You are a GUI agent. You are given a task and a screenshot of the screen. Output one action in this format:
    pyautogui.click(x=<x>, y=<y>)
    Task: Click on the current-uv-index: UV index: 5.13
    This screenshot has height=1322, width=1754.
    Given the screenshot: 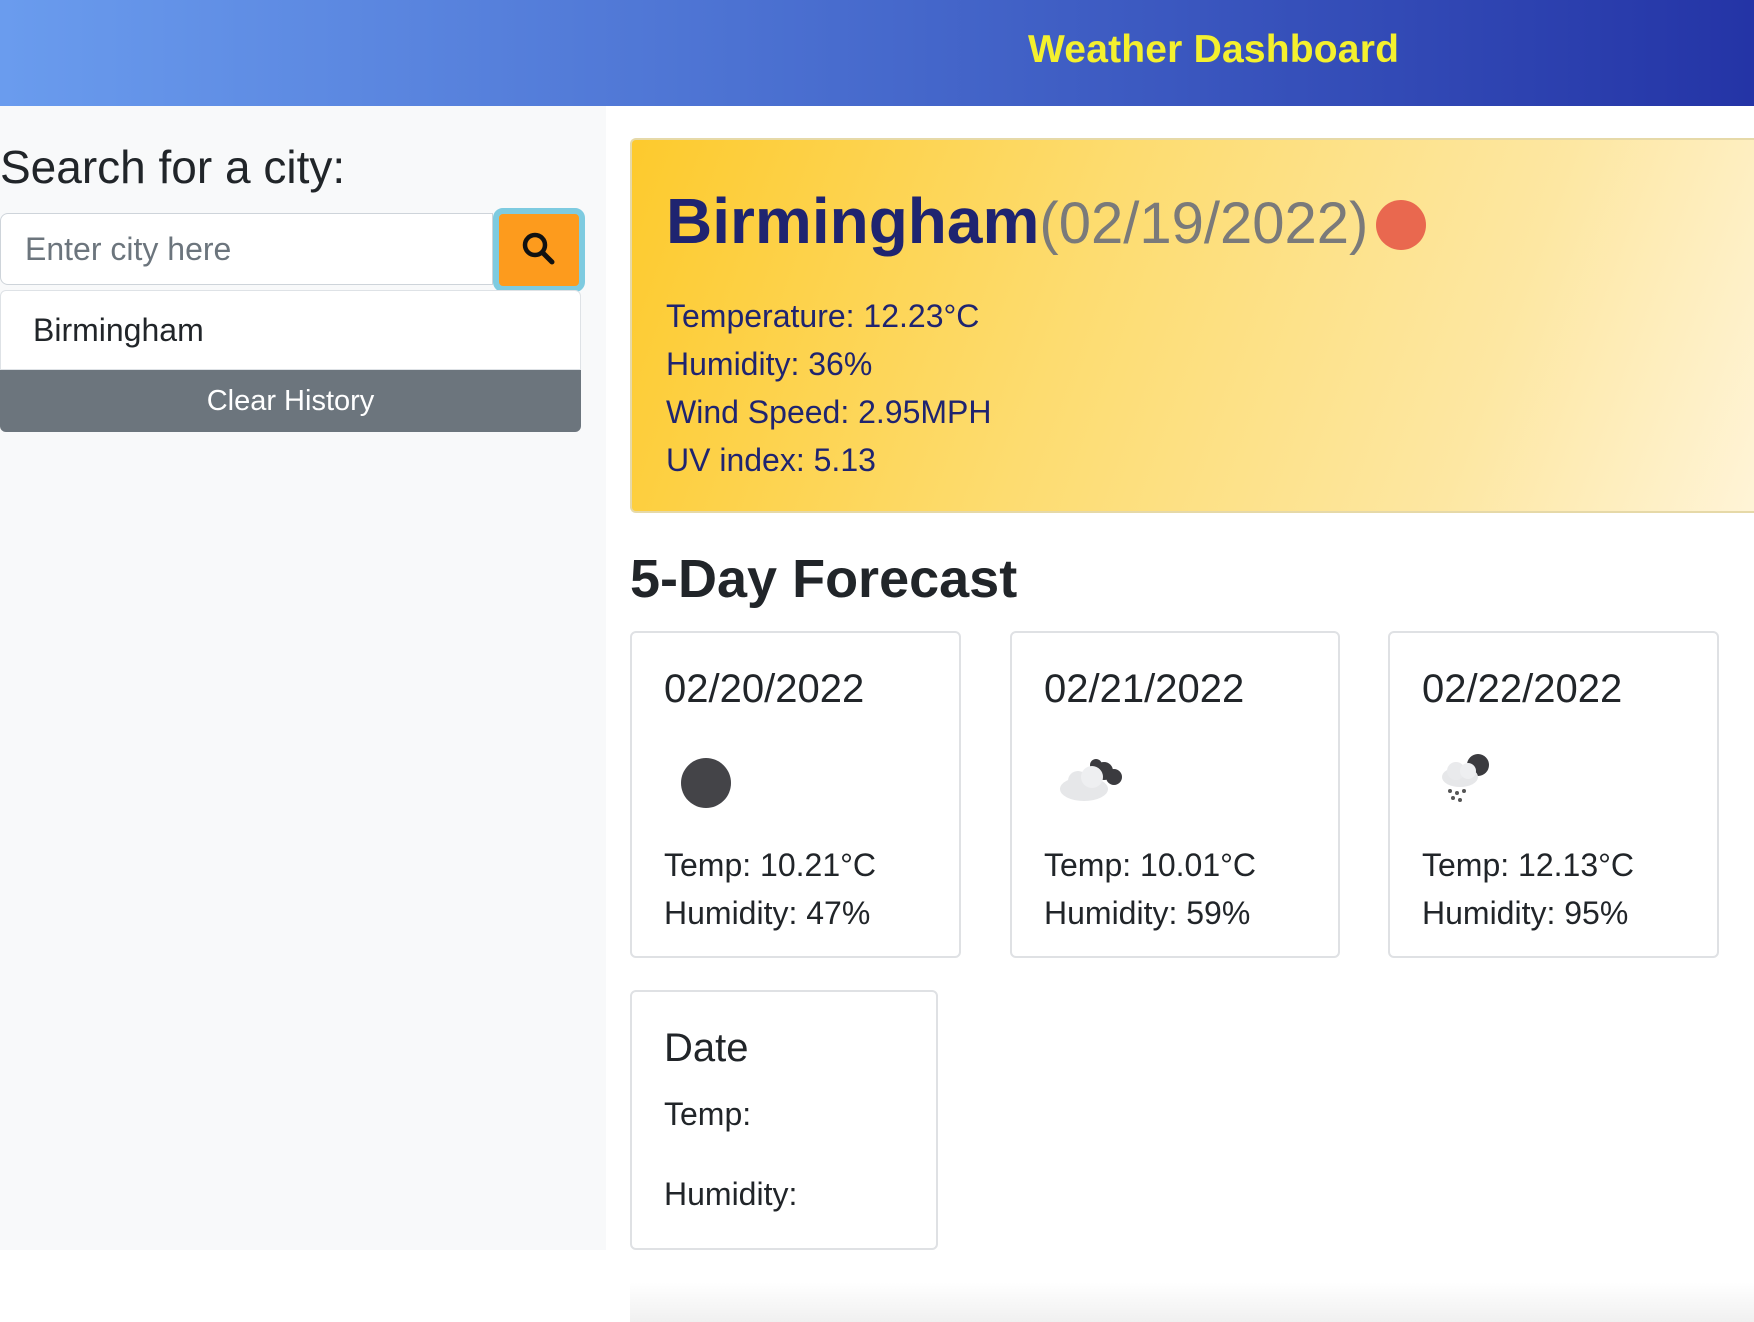 What is the action you would take?
    pyautogui.click(x=771, y=460)
    